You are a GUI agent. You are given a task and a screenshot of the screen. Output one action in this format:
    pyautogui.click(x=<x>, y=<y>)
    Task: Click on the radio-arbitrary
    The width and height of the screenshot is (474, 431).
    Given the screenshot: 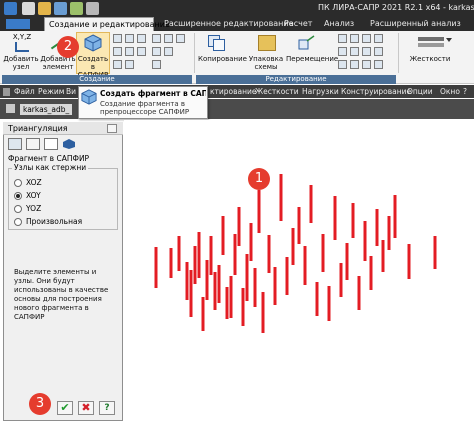 What is the action you would take?
    pyautogui.click(x=18, y=222)
    